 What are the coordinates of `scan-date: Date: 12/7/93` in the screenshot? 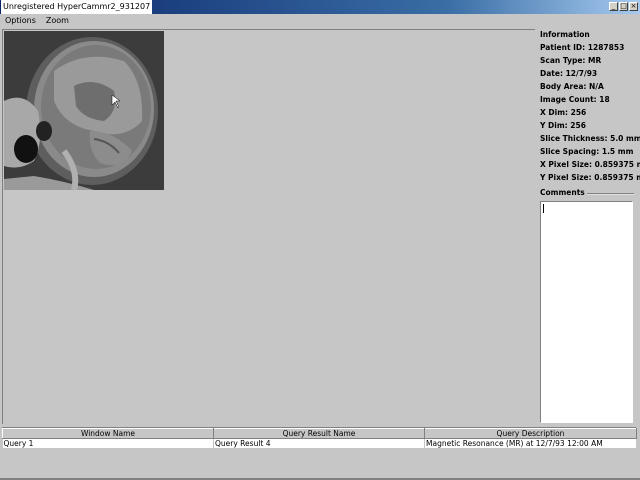 It's located at (569, 73).